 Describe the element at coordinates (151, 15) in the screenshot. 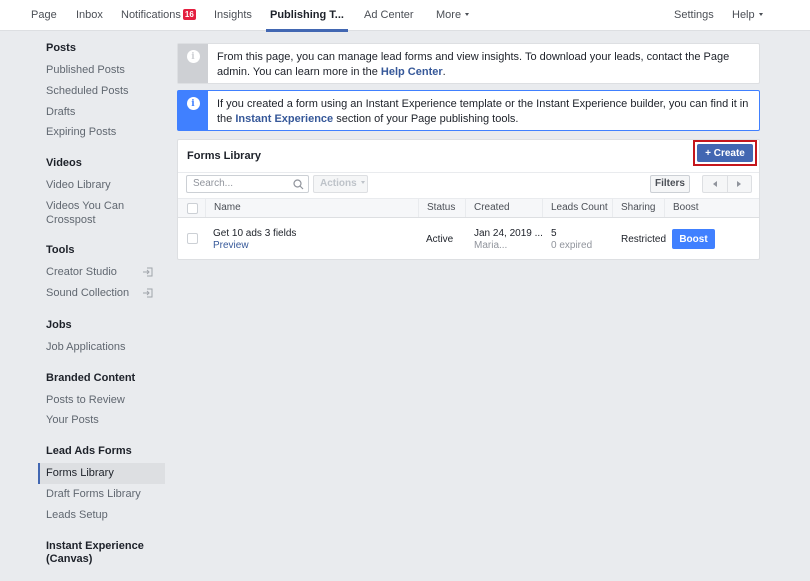

I see `nav-notifications-label: Notifications` at that location.